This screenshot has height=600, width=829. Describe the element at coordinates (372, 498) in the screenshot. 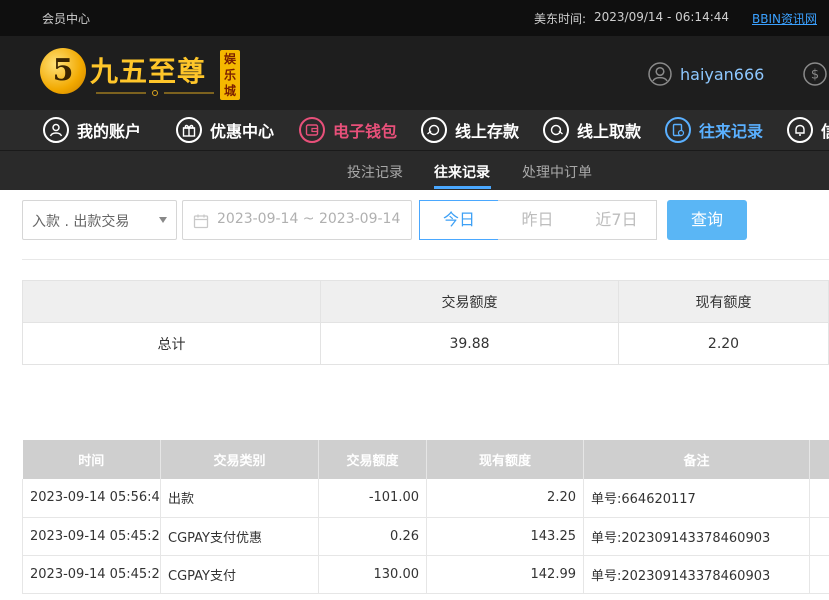

I see `cell-amount: -101.00` at that location.